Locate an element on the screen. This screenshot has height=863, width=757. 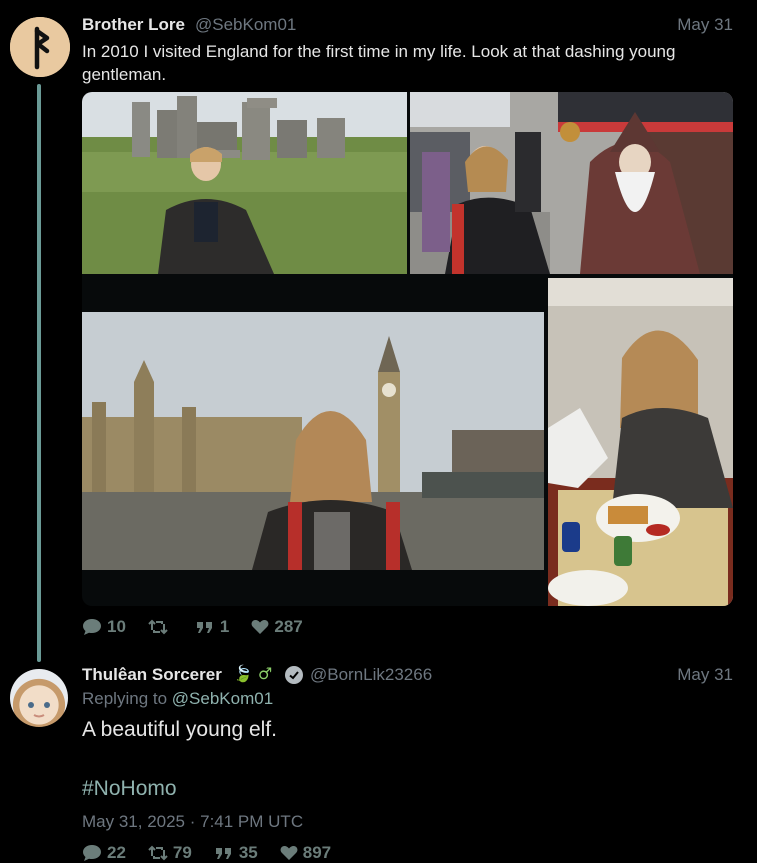
retweet-count is located at coordinates (160, 627).